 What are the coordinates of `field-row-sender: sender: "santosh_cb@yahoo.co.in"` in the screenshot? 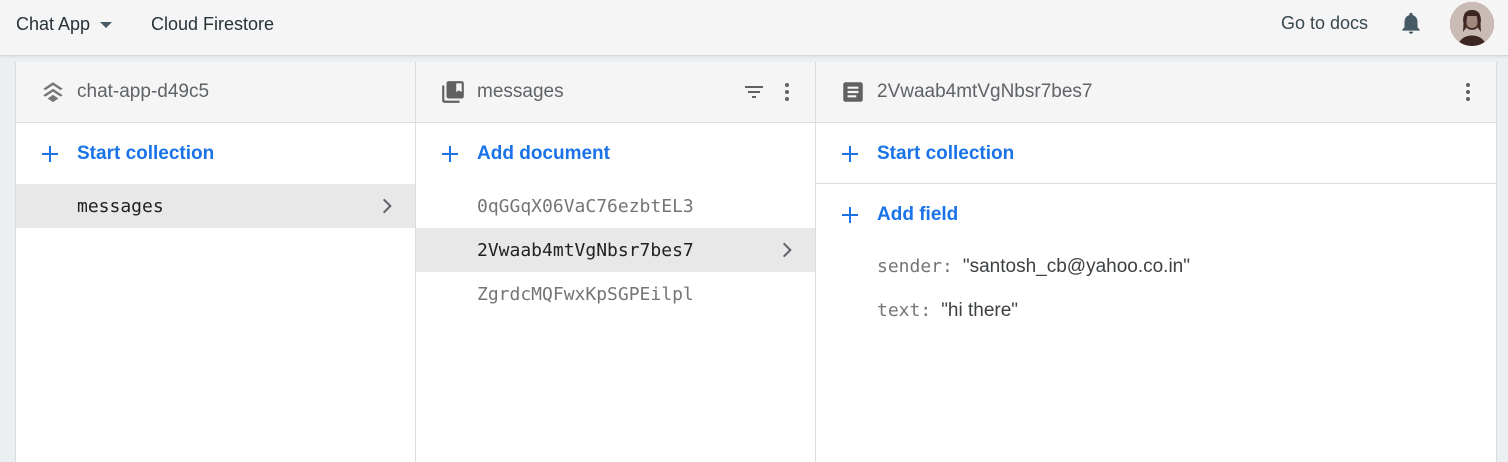 It's located at (1033, 267).